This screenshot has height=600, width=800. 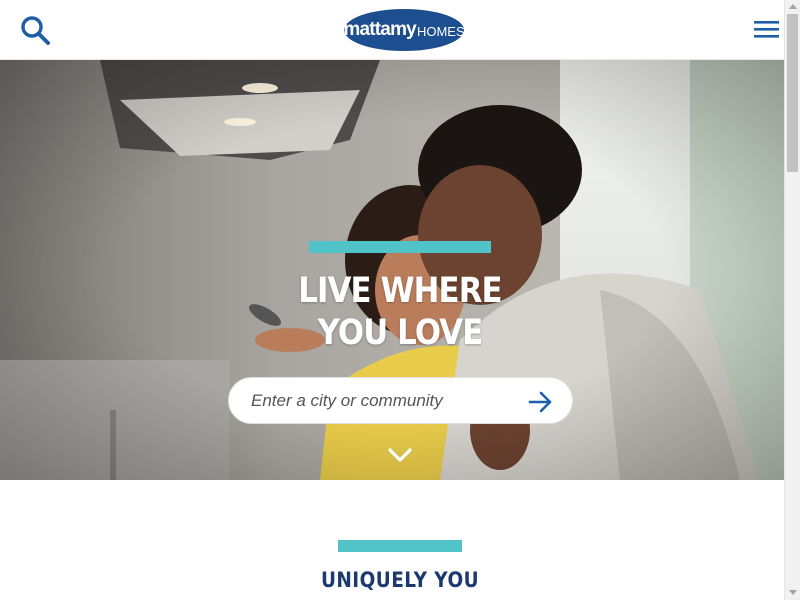 What do you see at coordinates (793, 6) in the screenshot?
I see `scroll-up-arrow` at bounding box center [793, 6].